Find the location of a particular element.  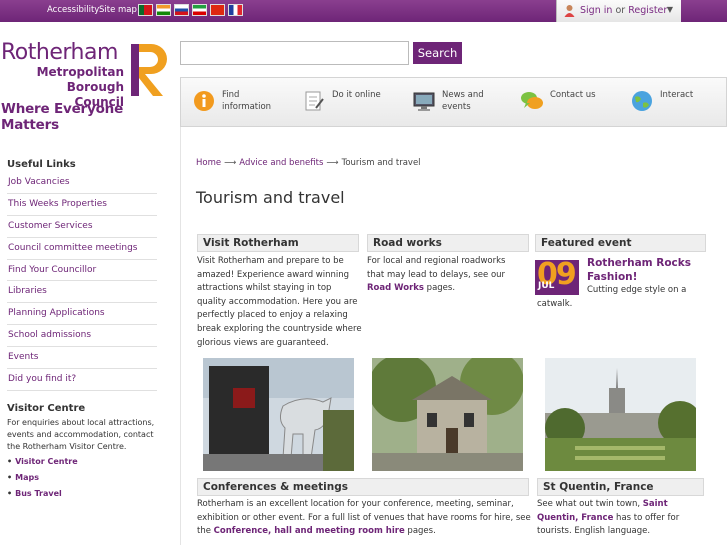

flag-france-icon is located at coordinates (235, 10).